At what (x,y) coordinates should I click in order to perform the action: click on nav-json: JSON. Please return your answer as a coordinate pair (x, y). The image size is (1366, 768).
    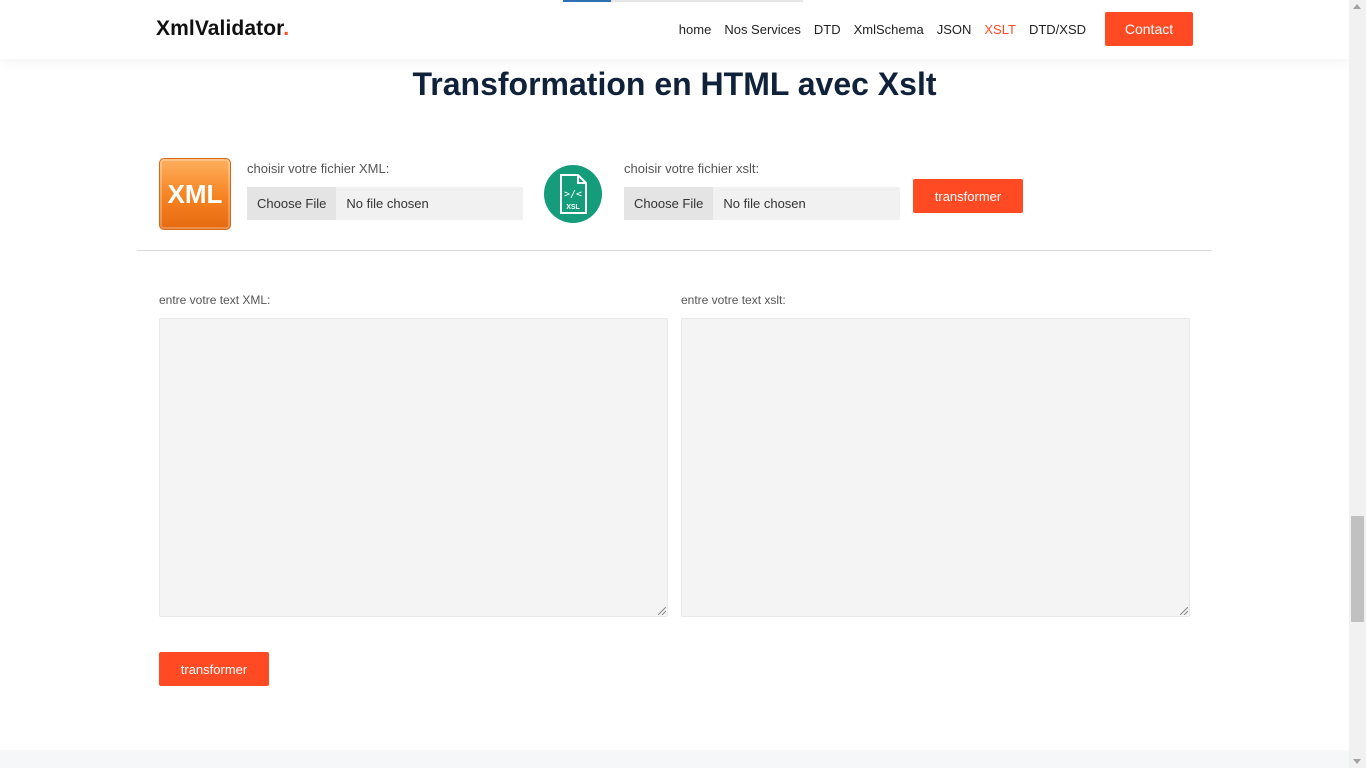
    Looking at the image, I should click on (954, 29).